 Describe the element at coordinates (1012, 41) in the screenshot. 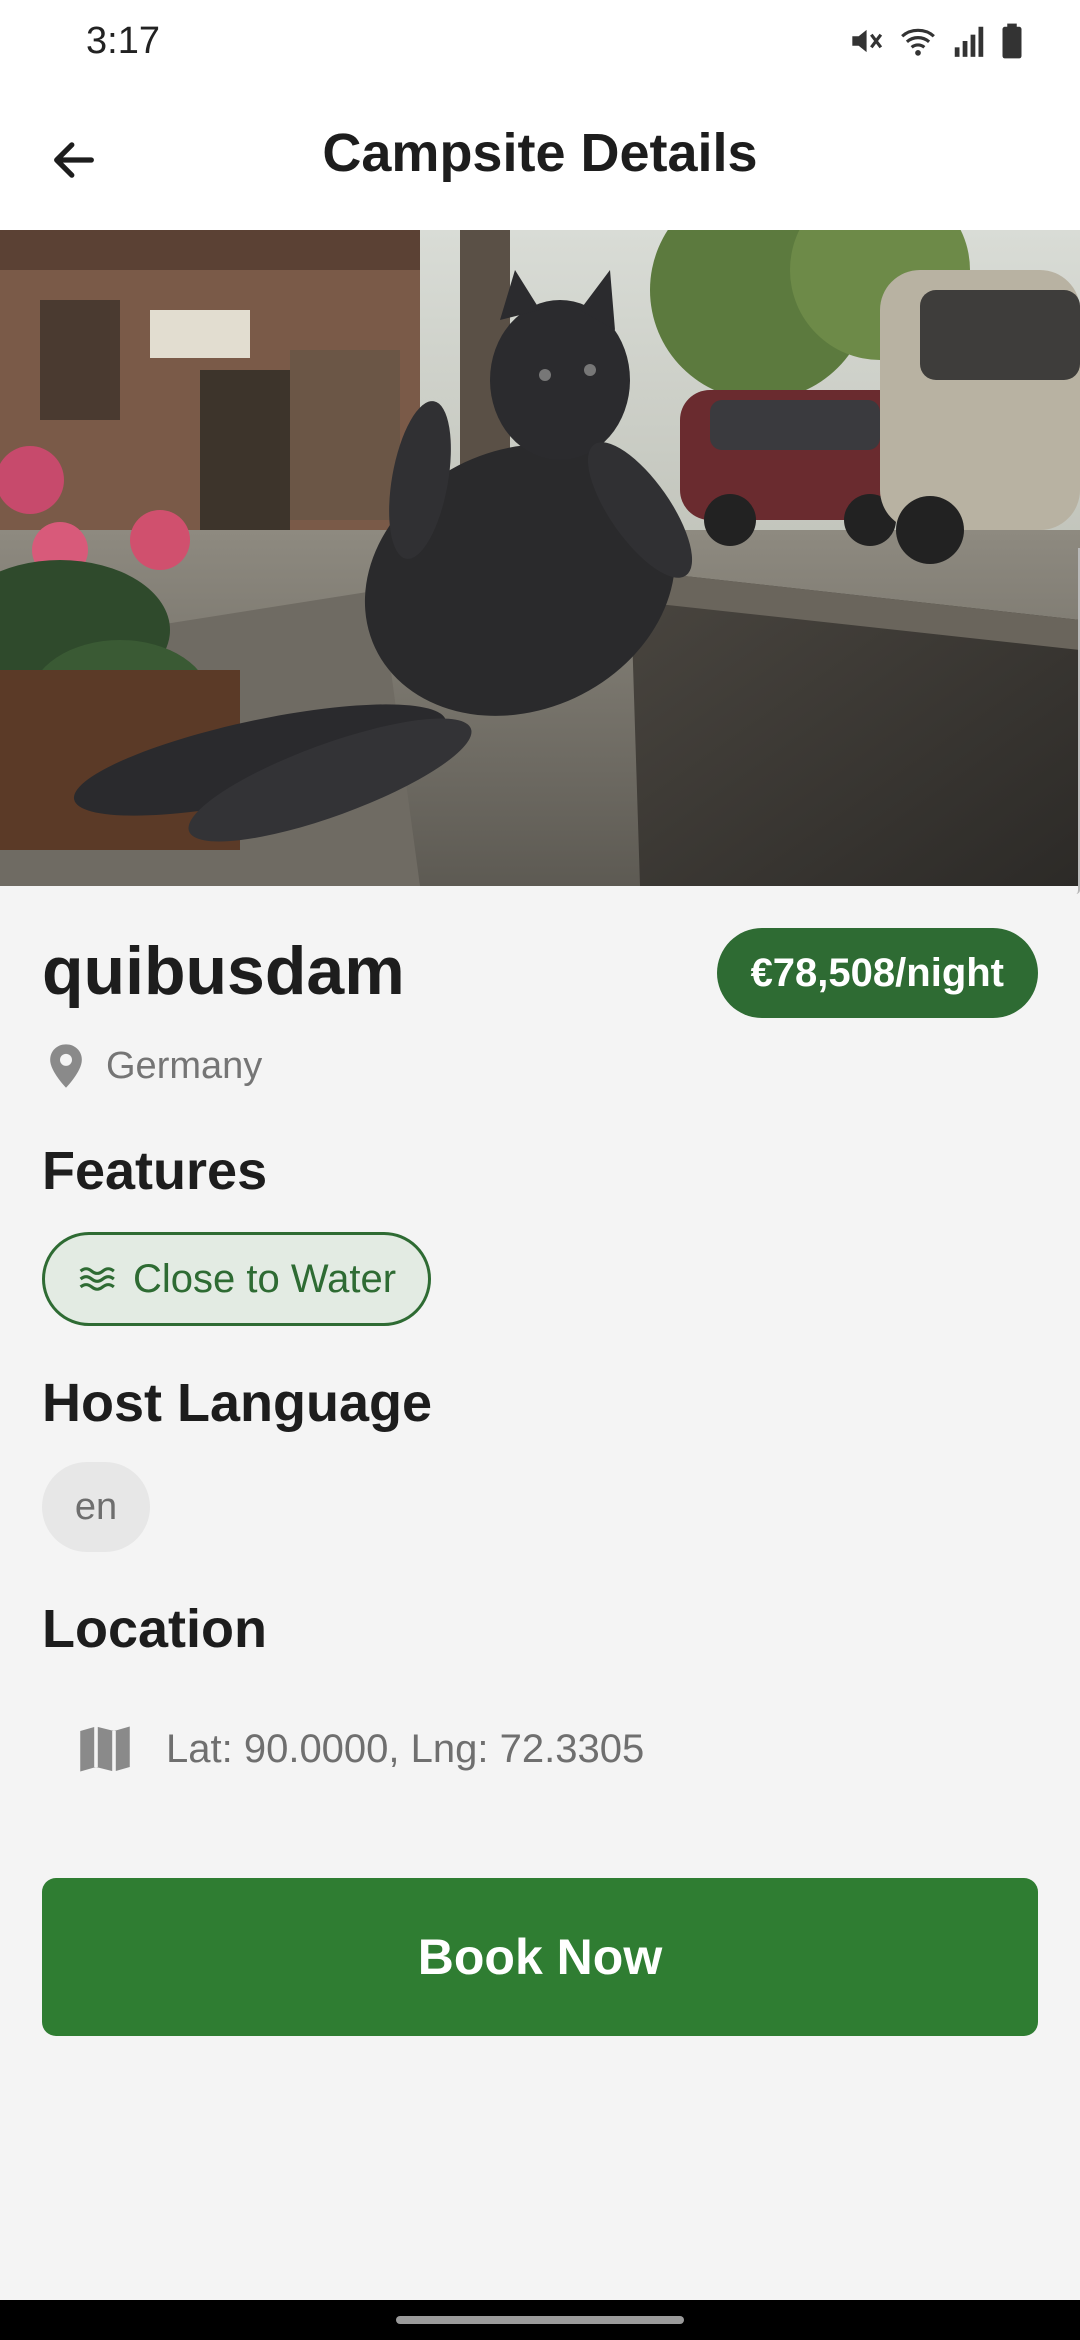

I see `battery-icon` at that location.